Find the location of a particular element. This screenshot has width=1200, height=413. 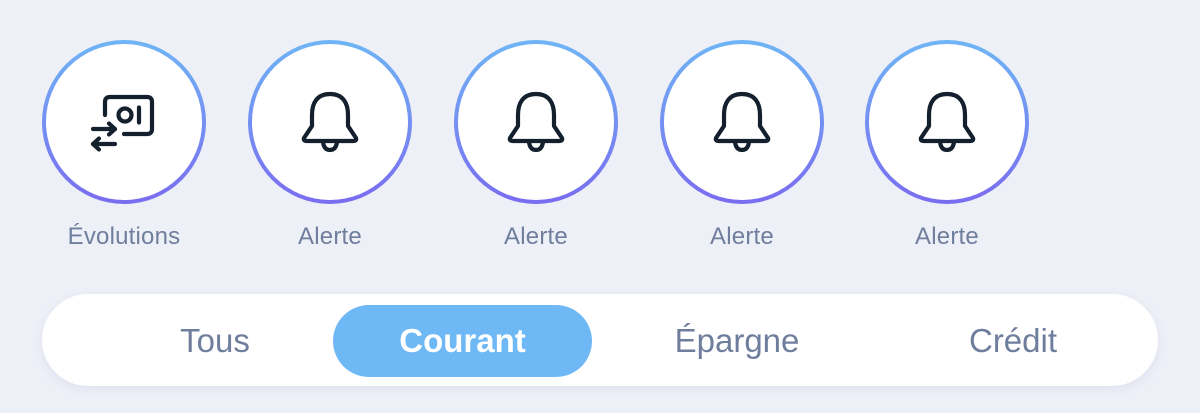

story-evolutions: Évolutions is located at coordinates (124, 150).